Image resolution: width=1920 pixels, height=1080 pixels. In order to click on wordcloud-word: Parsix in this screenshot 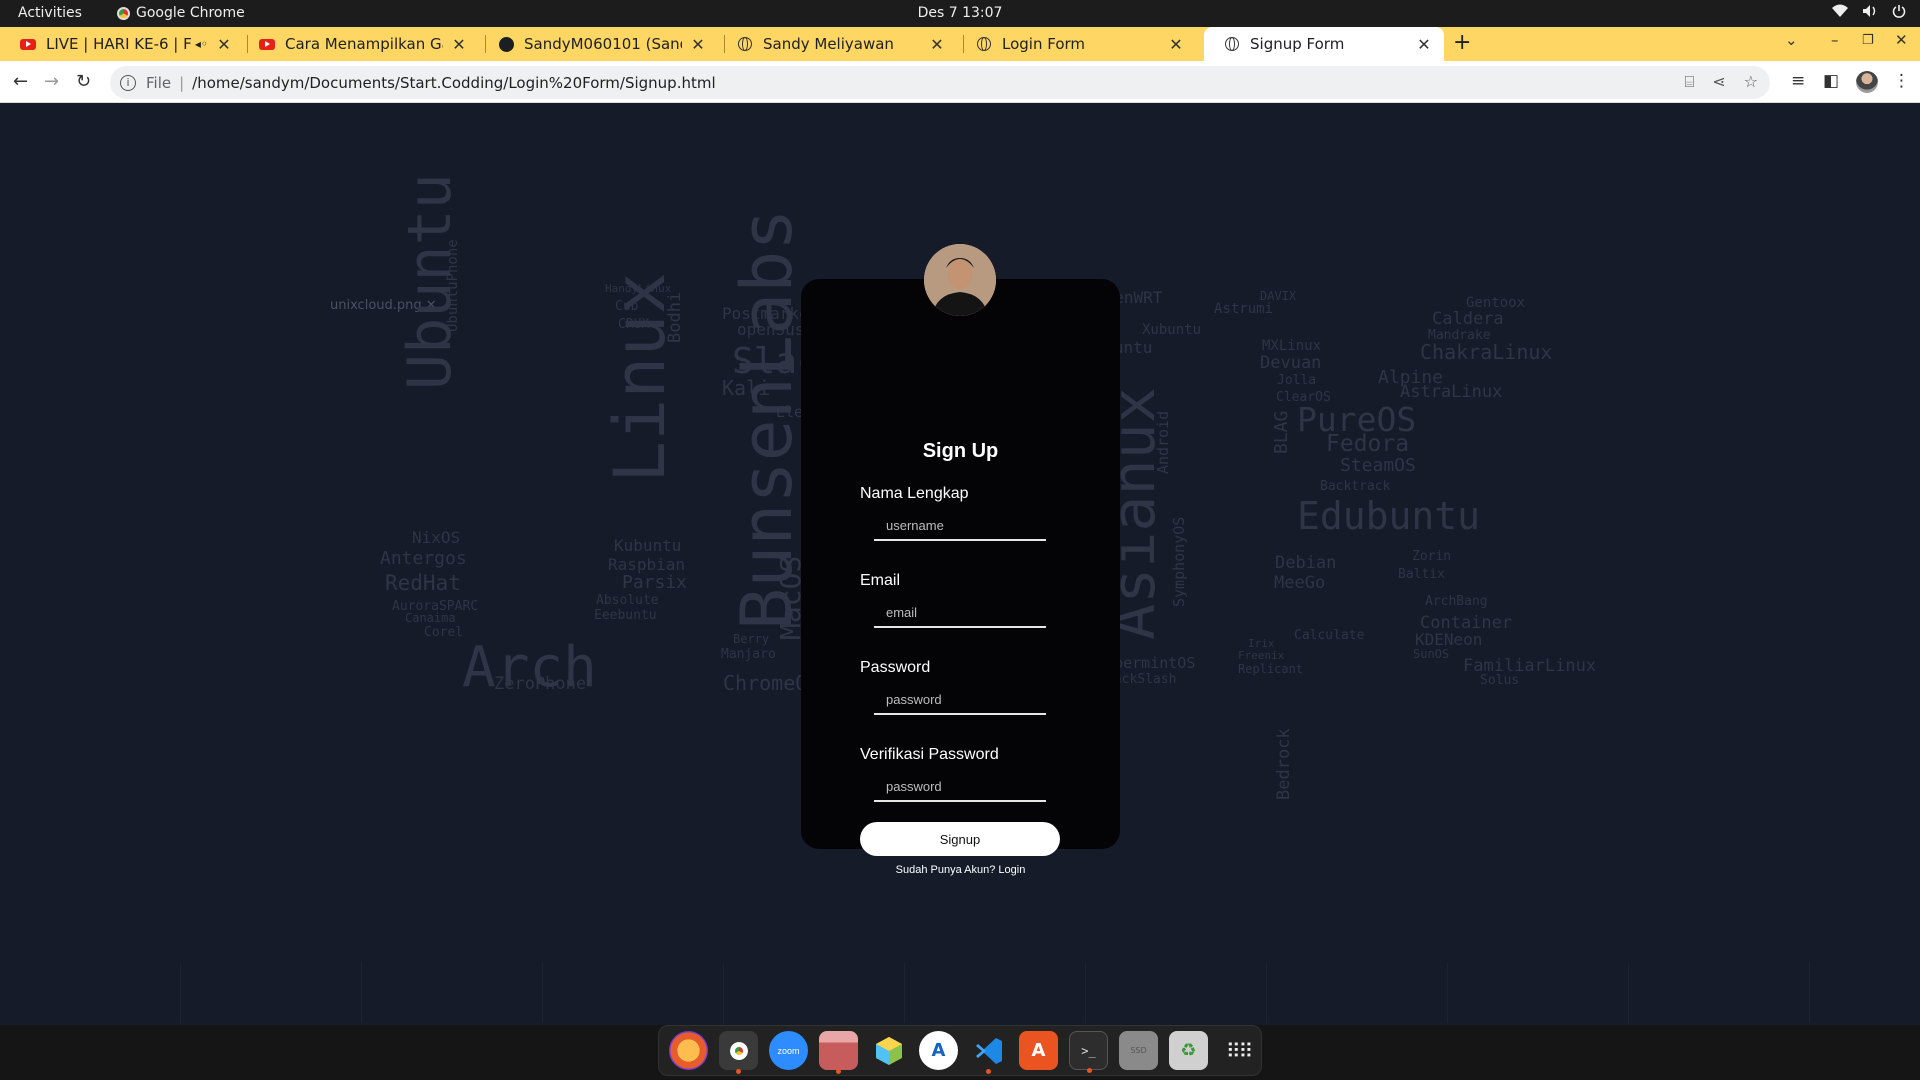, I will do `click(655, 582)`.